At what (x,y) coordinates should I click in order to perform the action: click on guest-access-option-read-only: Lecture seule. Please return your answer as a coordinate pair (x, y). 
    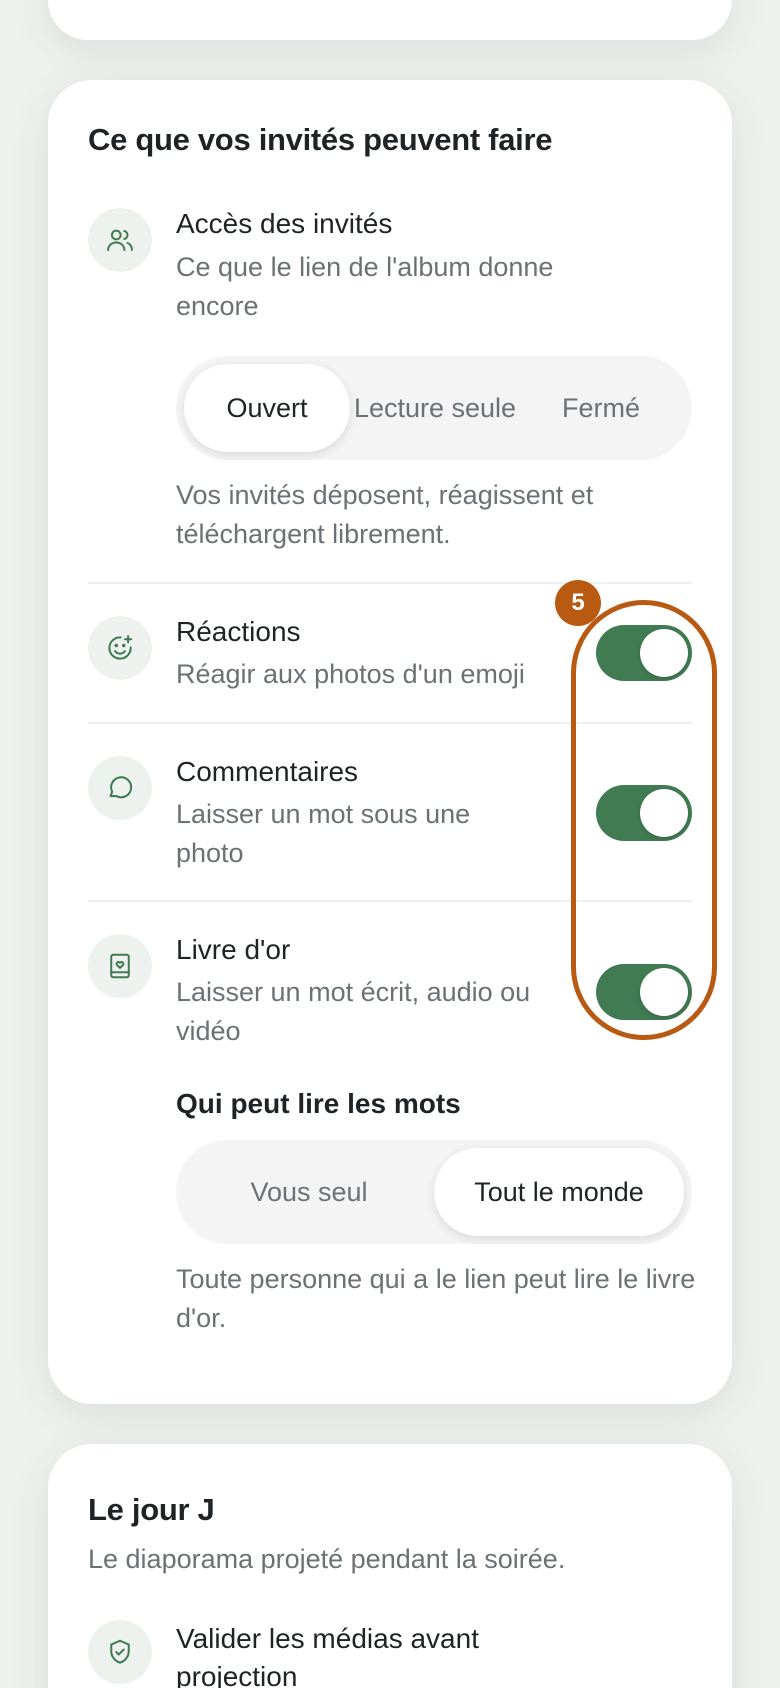
    Looking at the image, I should click on (435, 408).